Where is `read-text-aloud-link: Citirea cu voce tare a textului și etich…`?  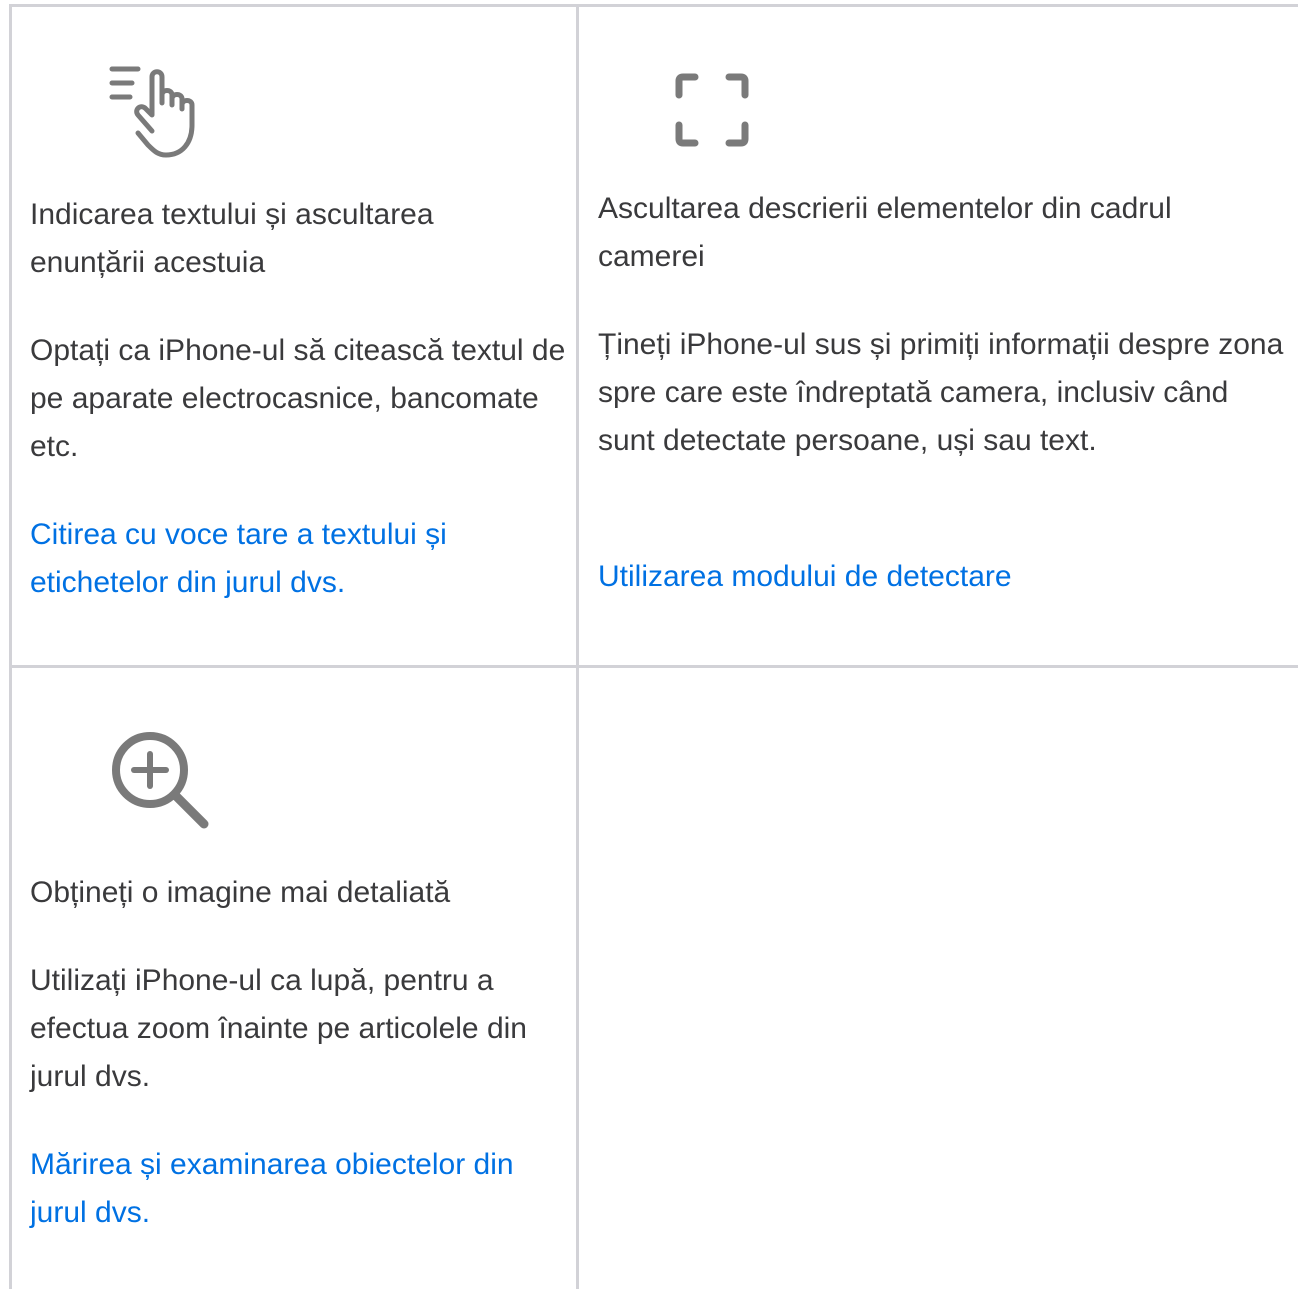
read-text-aloud-link: Citirea cu voce tare a textului și etich… is located at coordinates (290, 559).